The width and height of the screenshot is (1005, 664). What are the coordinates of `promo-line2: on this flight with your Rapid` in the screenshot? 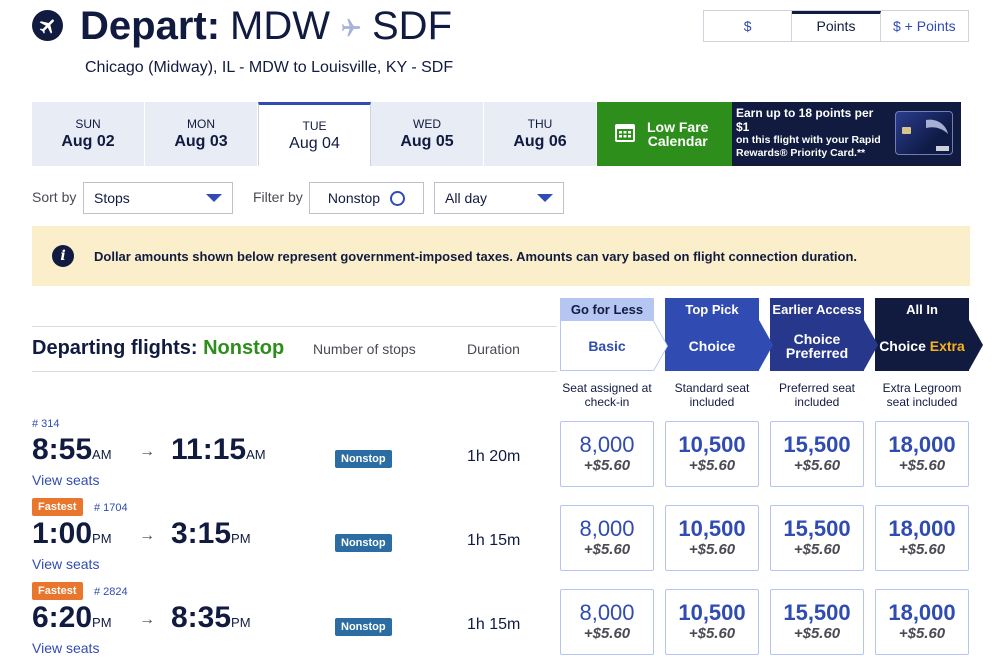 It's located at (808, 140).